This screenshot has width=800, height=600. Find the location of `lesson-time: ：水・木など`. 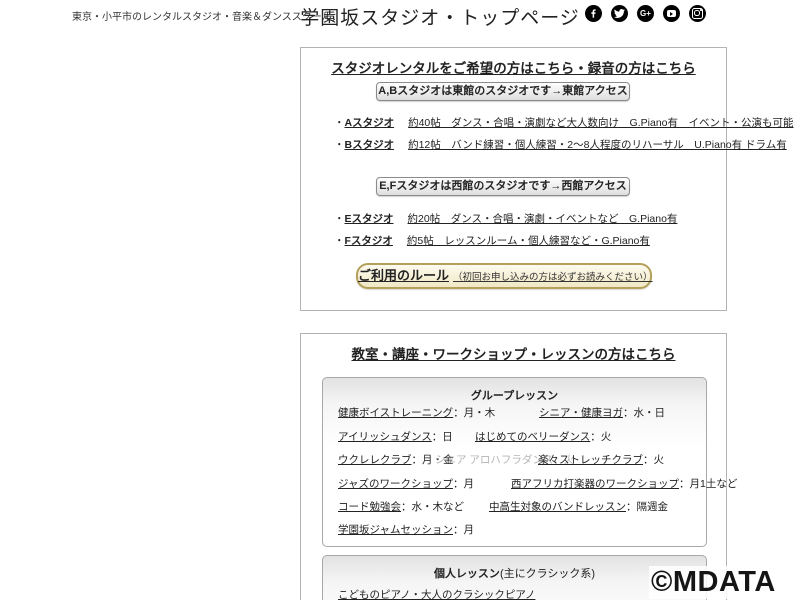

lesson-time: ：水・木など is located at coordinates (432, 507).